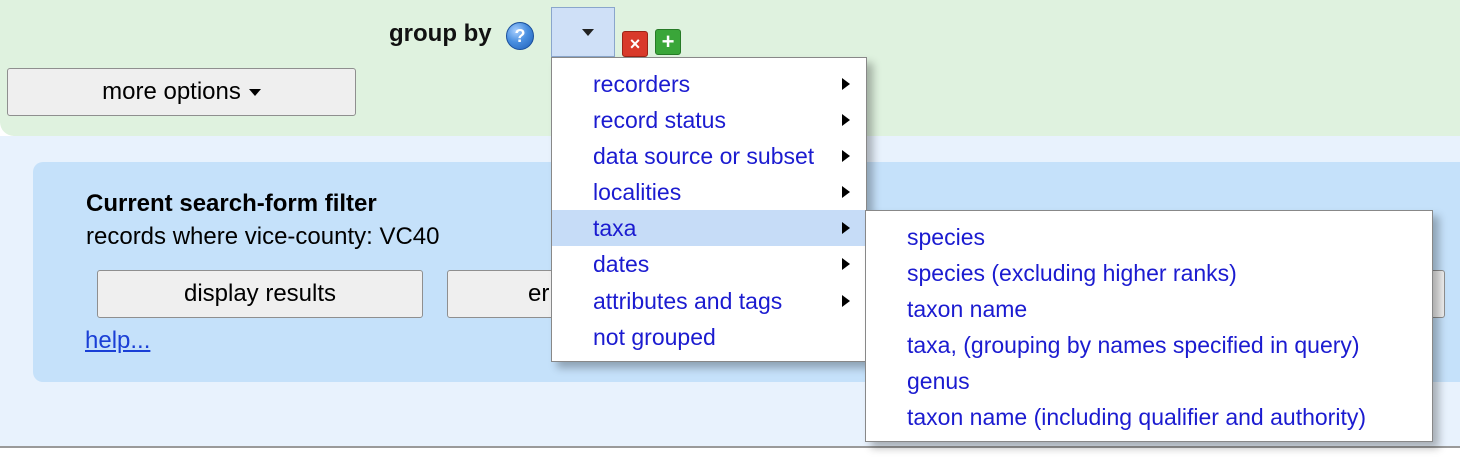 Image resolution: width=1460 pixels, height=470 pixels. What do you see at coordinates (263, 236) in the screenshot?
I see `filter-description: records where vice-county: VC40` at bounding box center [263, 236].